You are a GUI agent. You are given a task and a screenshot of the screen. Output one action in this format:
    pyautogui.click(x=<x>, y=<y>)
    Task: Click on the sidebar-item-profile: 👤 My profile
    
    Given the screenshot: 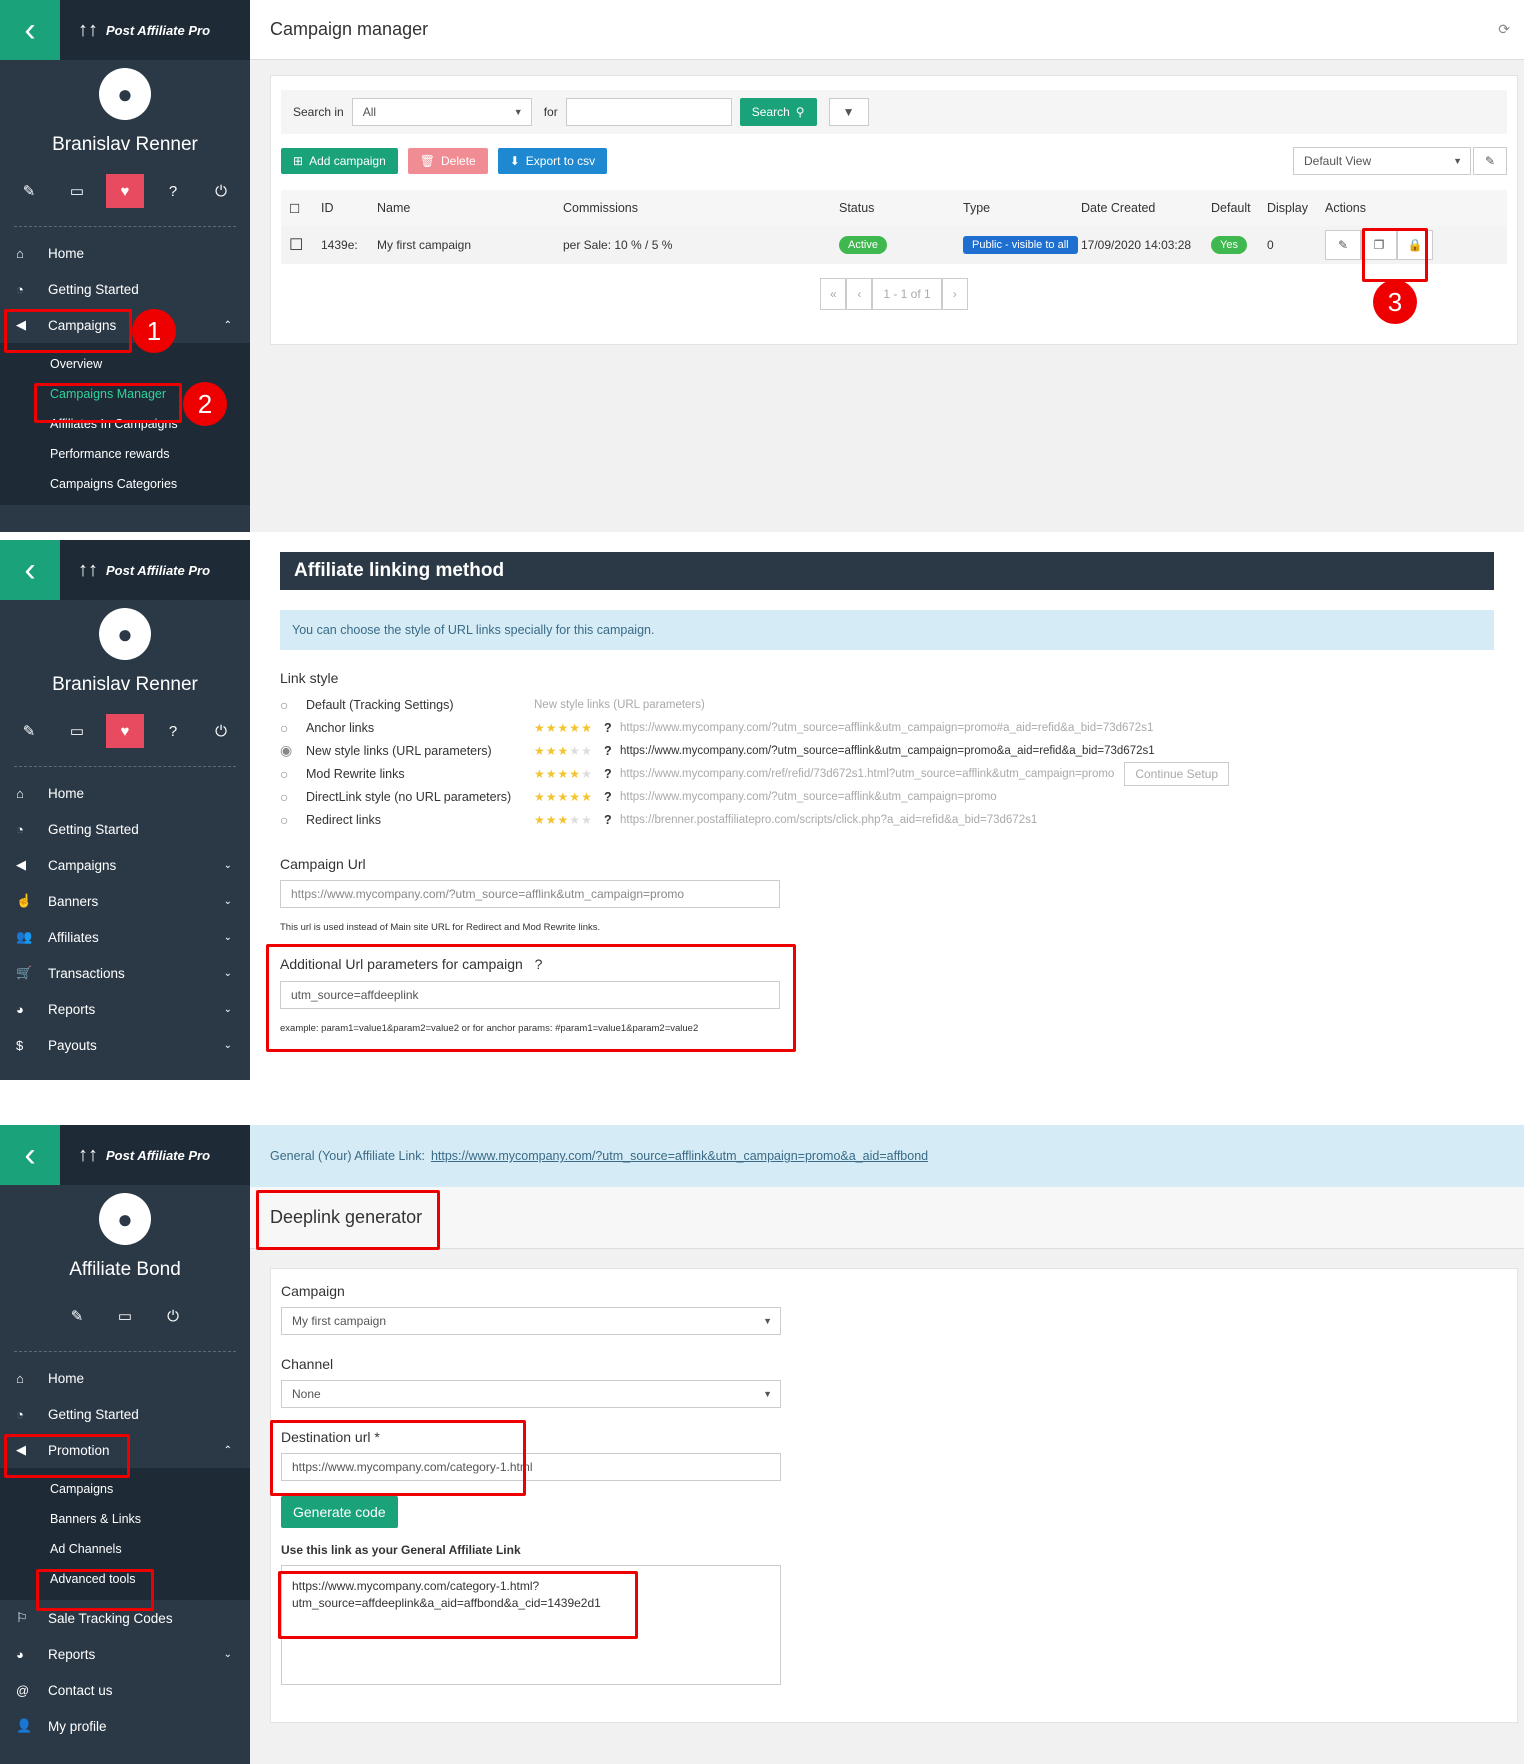 What is the action you would take?
    pyautogui.click(x=125, y=1726)
    